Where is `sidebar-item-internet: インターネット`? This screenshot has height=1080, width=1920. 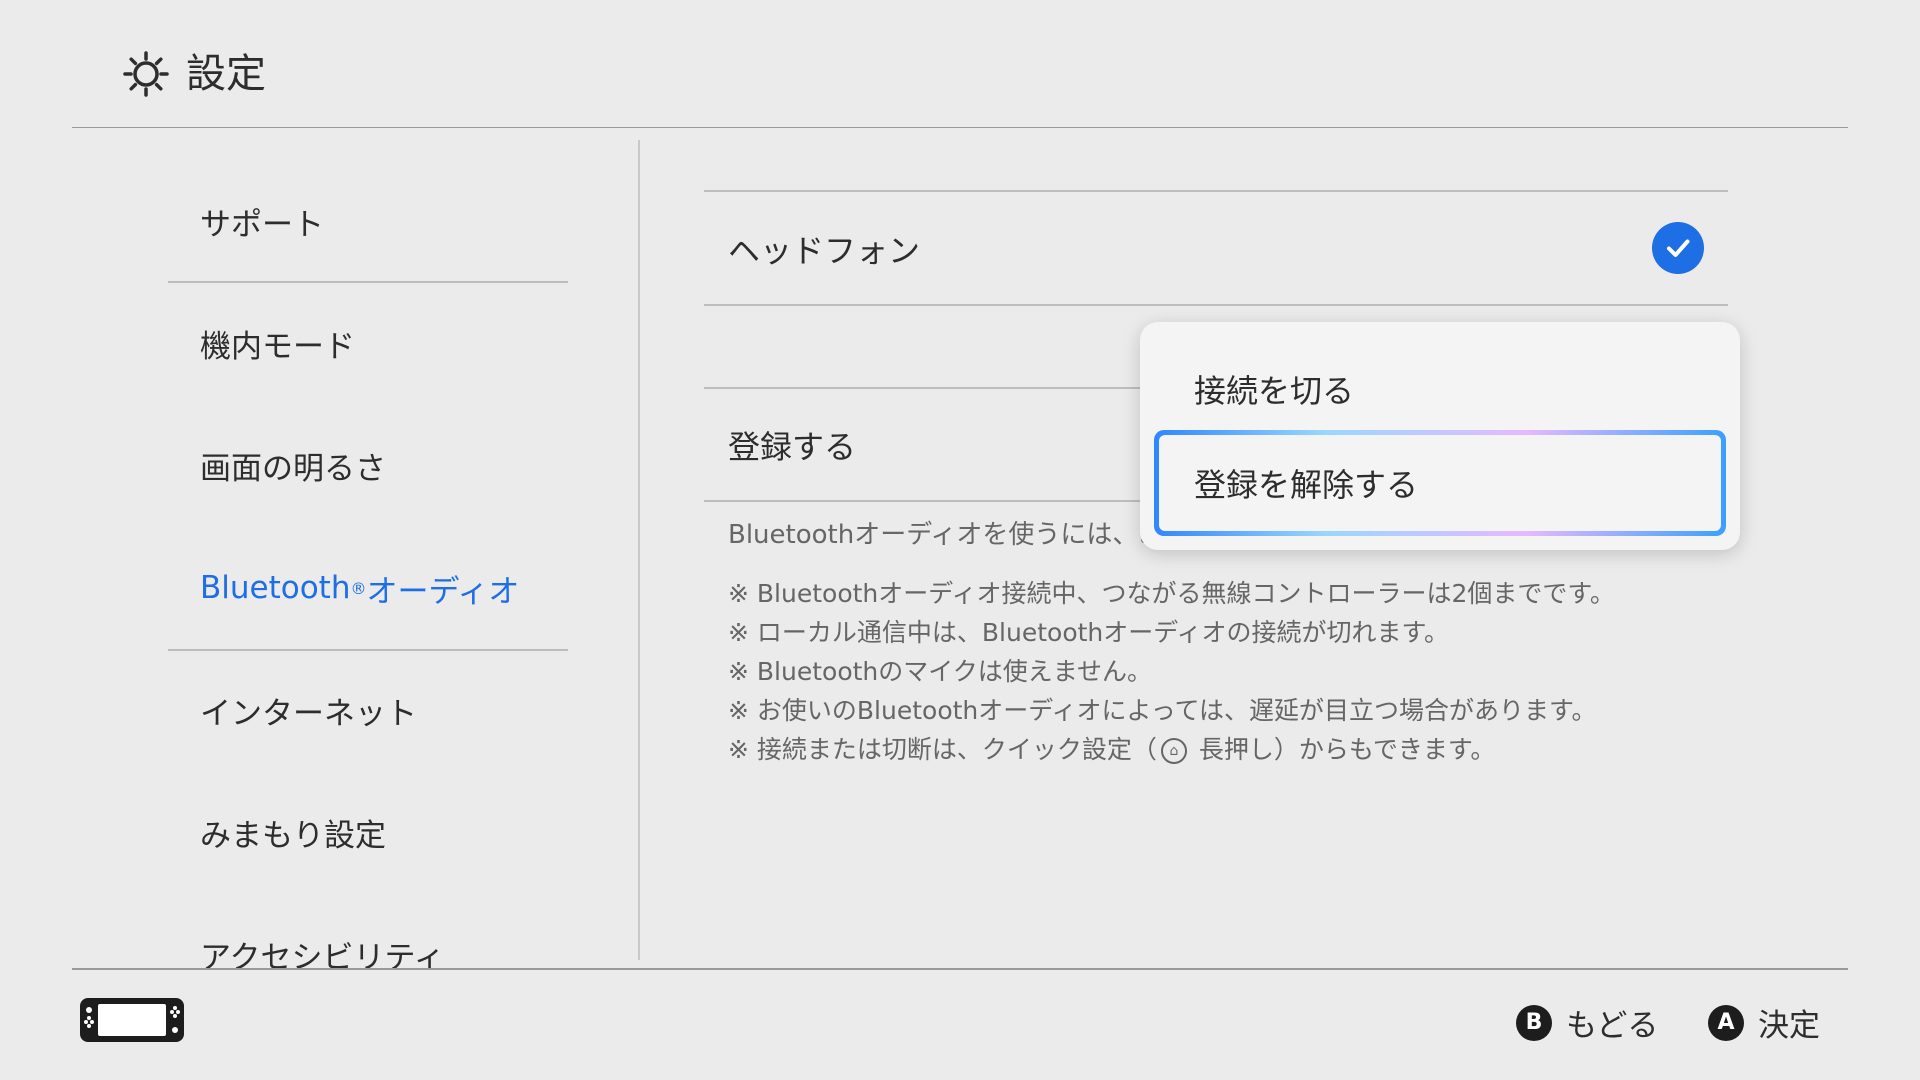 sidebar-item-internet: インターネット is located at coordinates (368, 710).